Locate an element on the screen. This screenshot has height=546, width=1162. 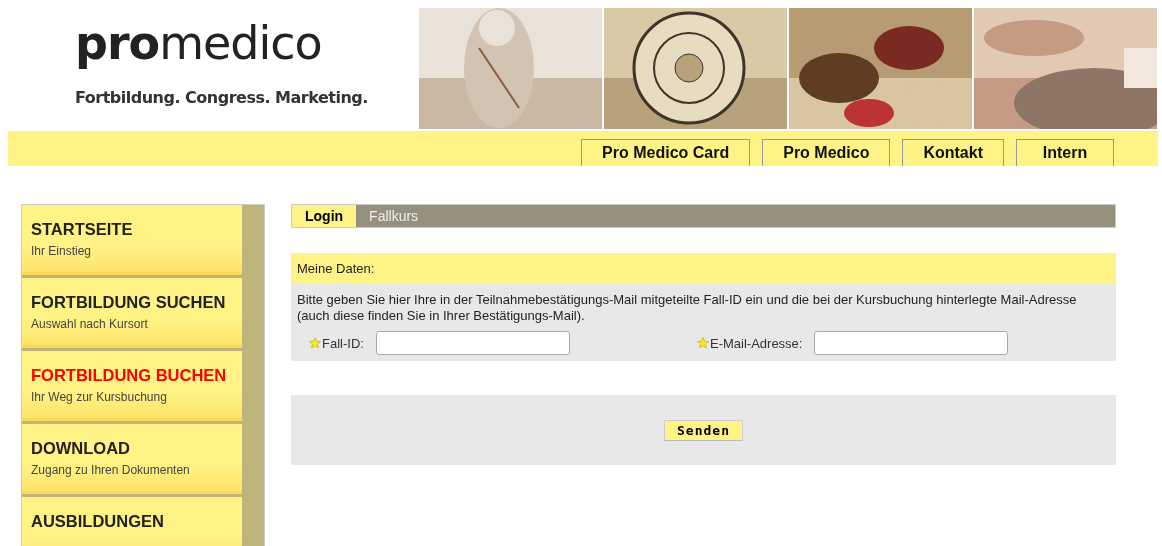
tab: Login is located at coordinates (324, 216).